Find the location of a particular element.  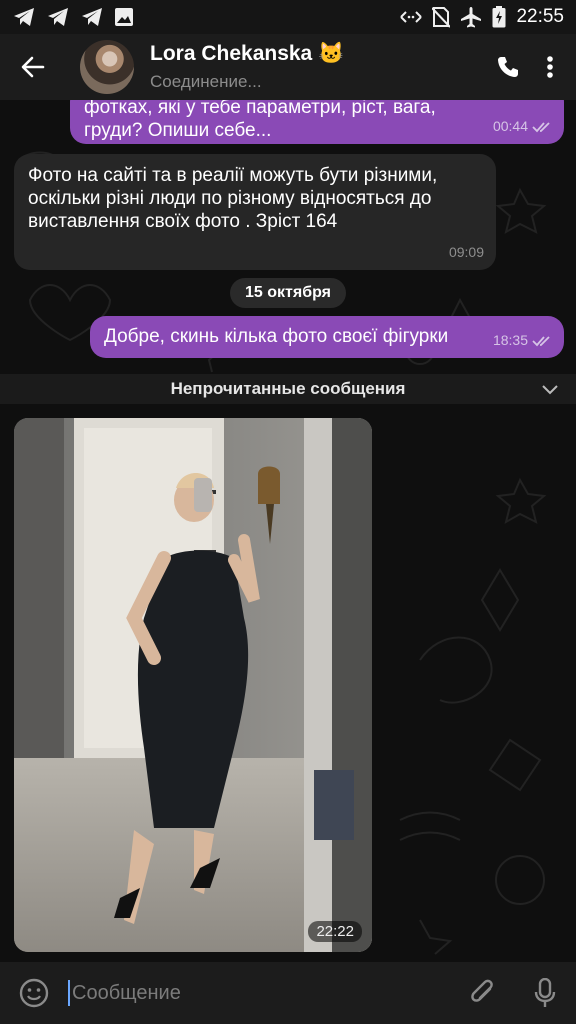

arrow-left-icon is located at coordinates (33, 67).